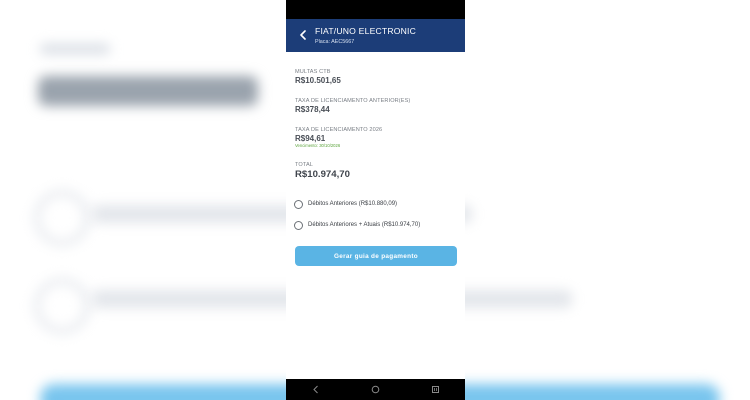 This screenshot has height=400, width=750. I want to click on licenciamento-anterior-value: R$378,44, so click(312, 109).